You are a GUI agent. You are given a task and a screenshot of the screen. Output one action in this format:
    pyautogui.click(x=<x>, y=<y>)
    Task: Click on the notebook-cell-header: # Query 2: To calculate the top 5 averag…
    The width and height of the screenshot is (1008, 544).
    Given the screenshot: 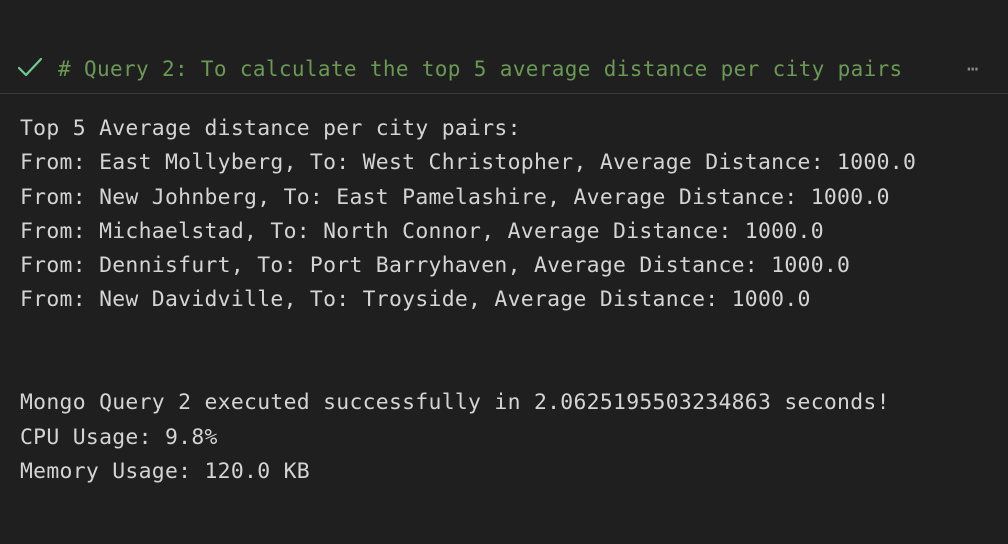 What is the action you would take?
    pyautogui.click(x=504, y=72)
    